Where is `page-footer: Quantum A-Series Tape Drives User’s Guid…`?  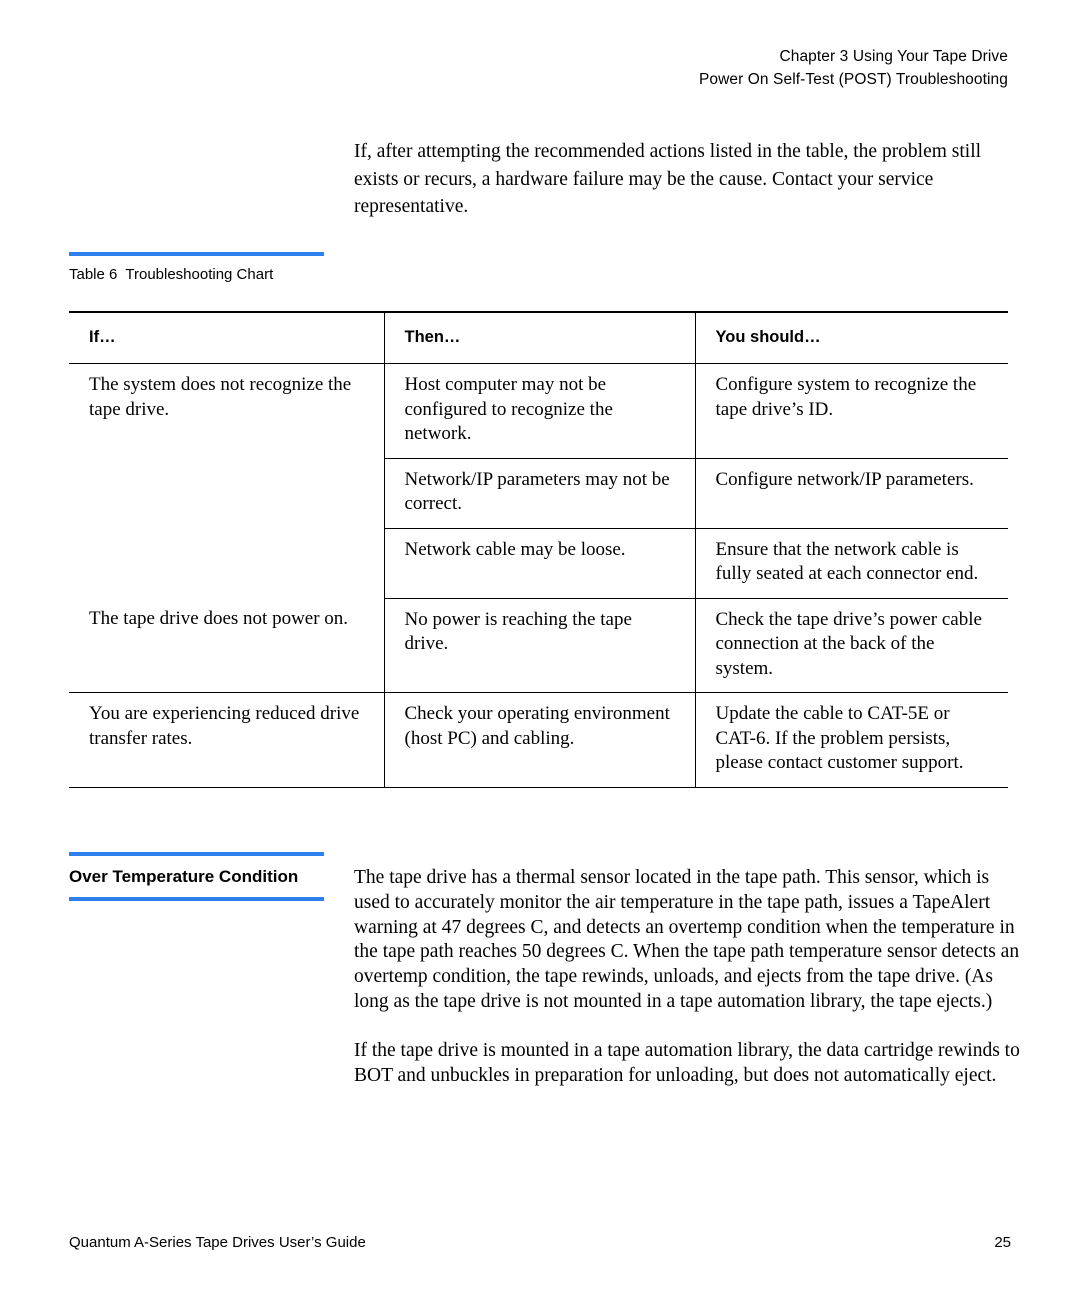
page-footer: Quantum A-Series Tape Drives User’s Guid… is located at coordinates (540, 1243).